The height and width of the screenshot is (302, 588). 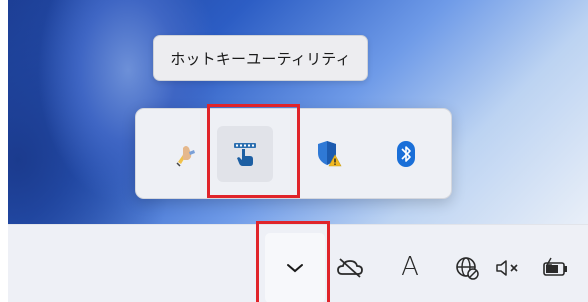 I want to click on tray-icon-tooltip: ホットキーユーティリティ, so click(x=260, y=58).